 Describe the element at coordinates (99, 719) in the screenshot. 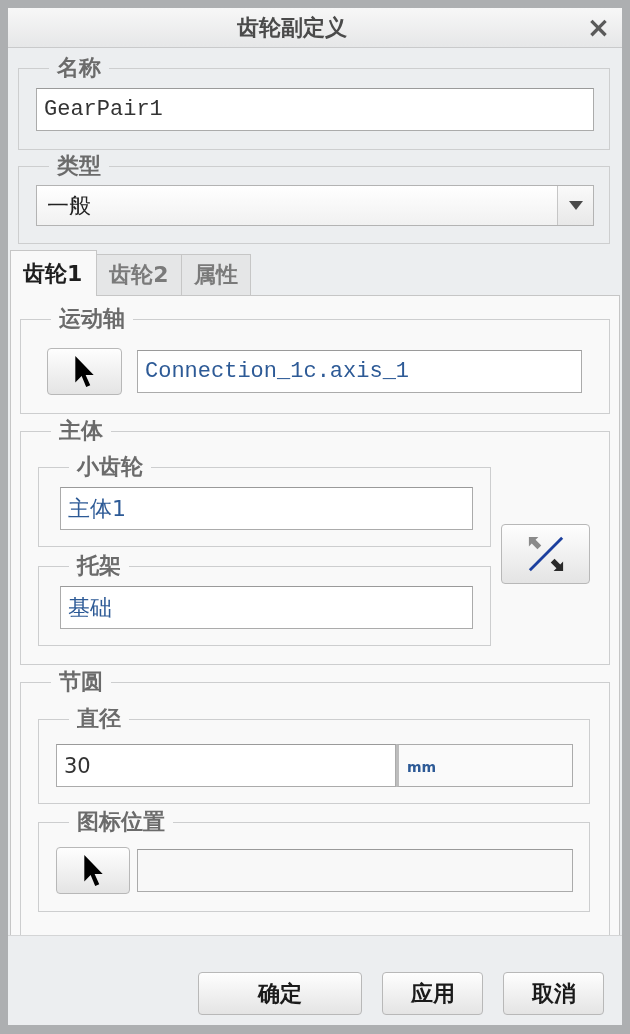

I see `group-label: 直径` at that location.